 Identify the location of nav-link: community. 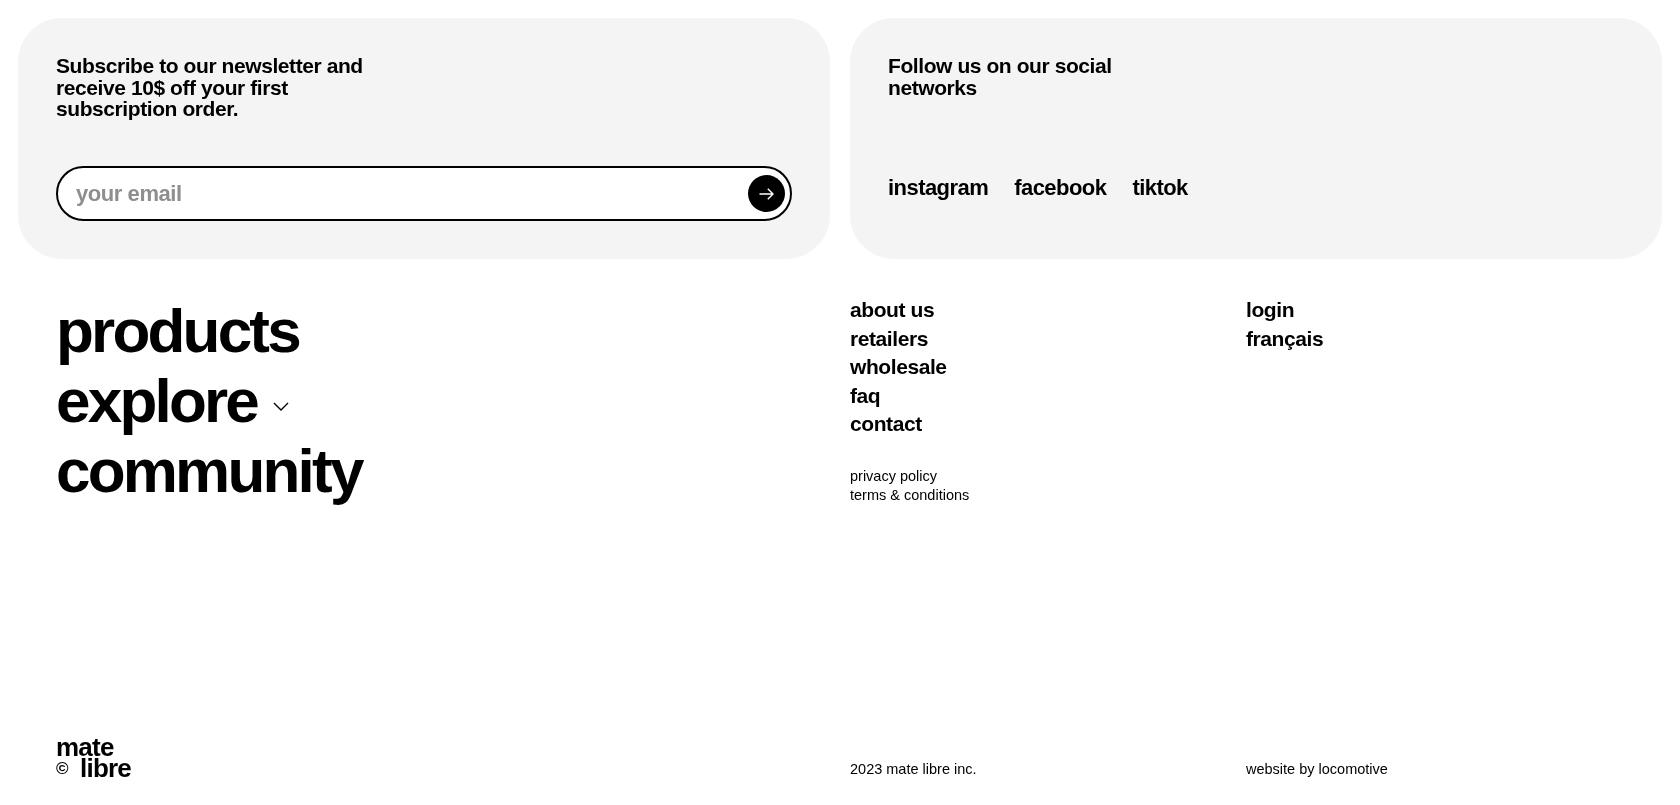
(209, 471).